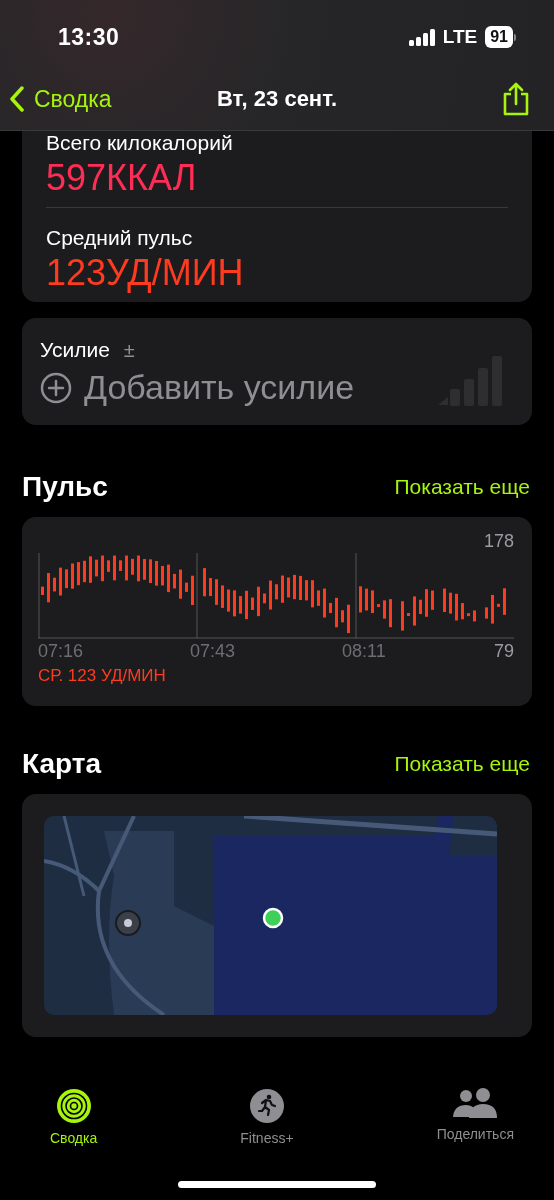 The width and height of the screenshot is (554, 1200). What do you see at coordinates (475, 1104) in the screenshot?
I see `people-icon` at bounding box center [475, 1104].